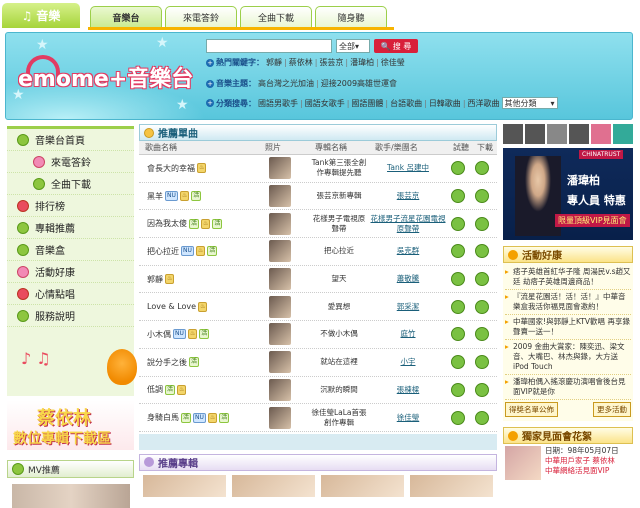 Image resolution: width=640 pixels, height=508 pixels. What do you see at coordinates (269, 46) in the screenshot?
I see `search-input` at bounding box center [269, 46].